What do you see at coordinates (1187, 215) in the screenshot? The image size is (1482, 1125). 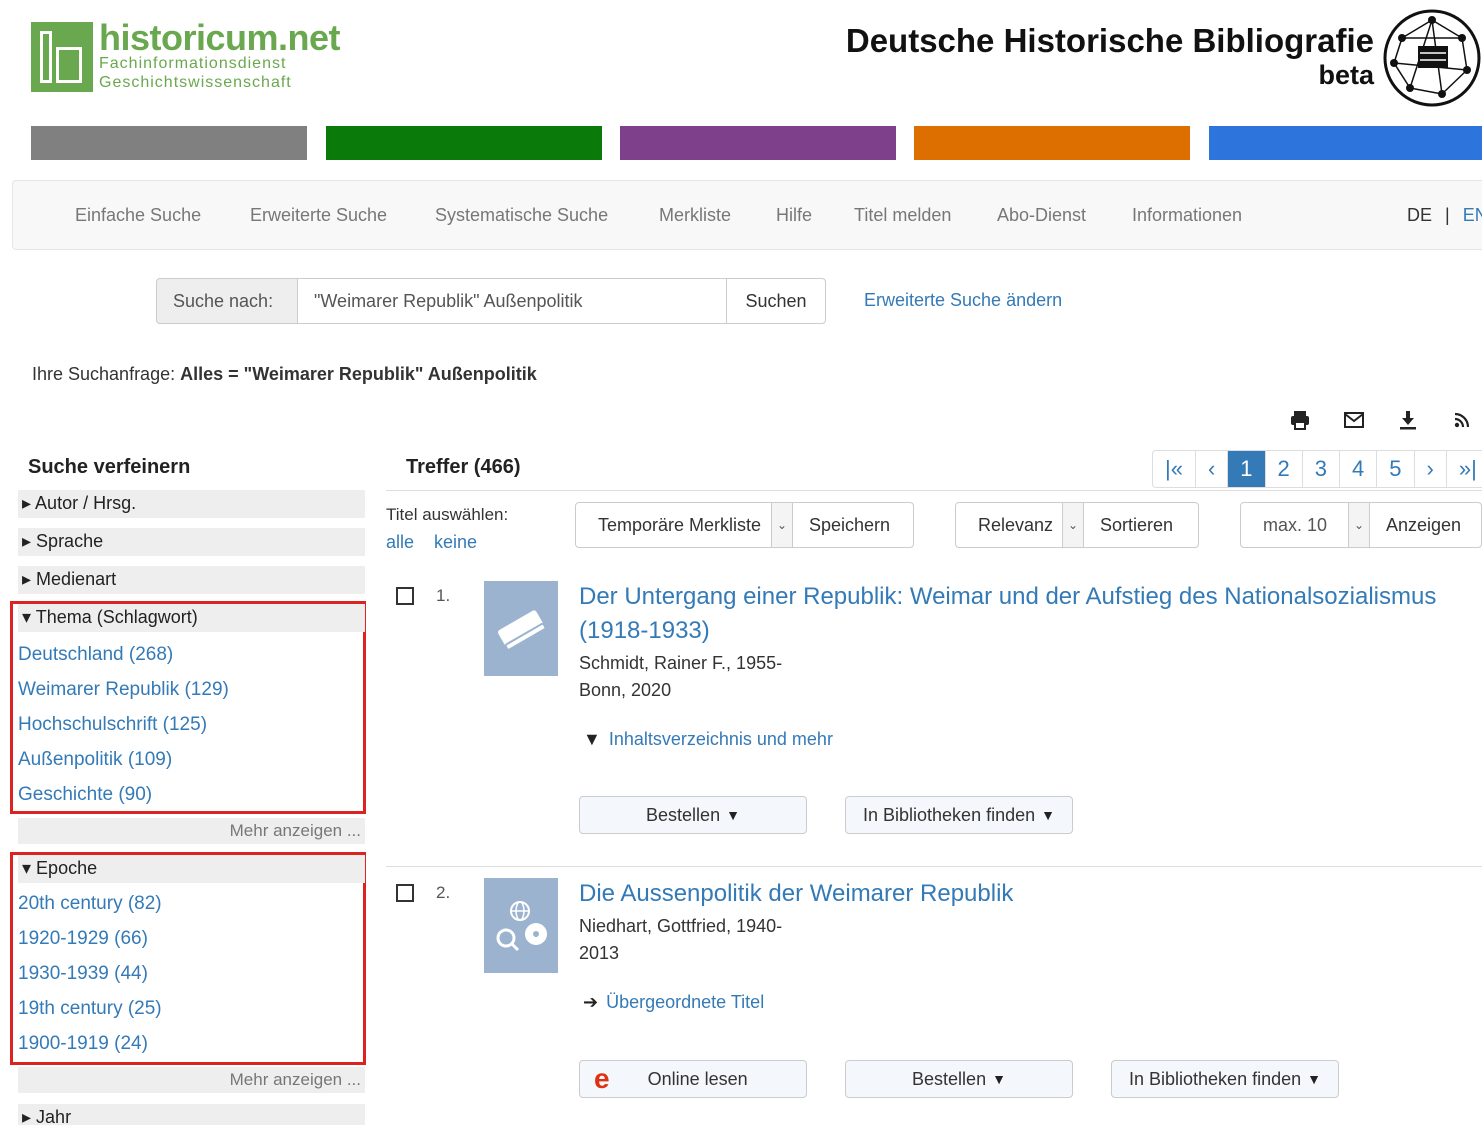 I see `nav-informationen: Informationen` at bounding box center [1187, 215].